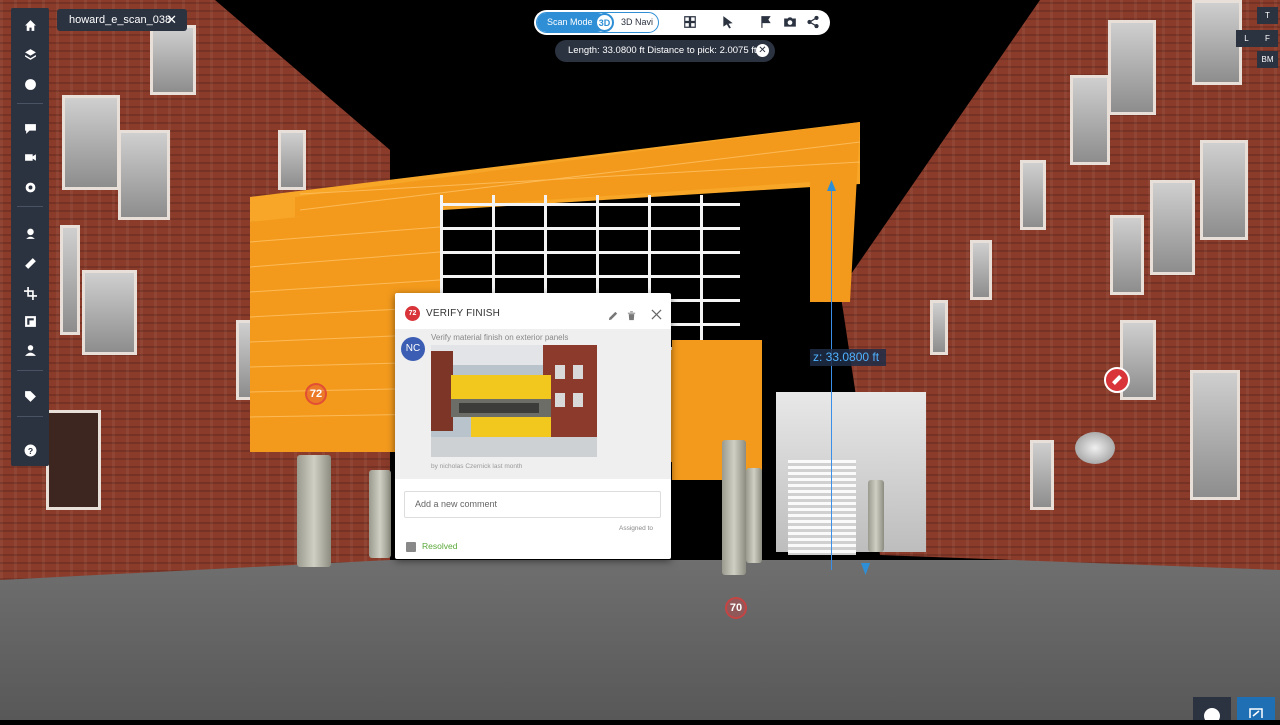 This screenshot has height=725, width=1280. What do you see at coordinates (657, 313) in the screenshot?
I see `close-icon` at bounding box center [657, 313].